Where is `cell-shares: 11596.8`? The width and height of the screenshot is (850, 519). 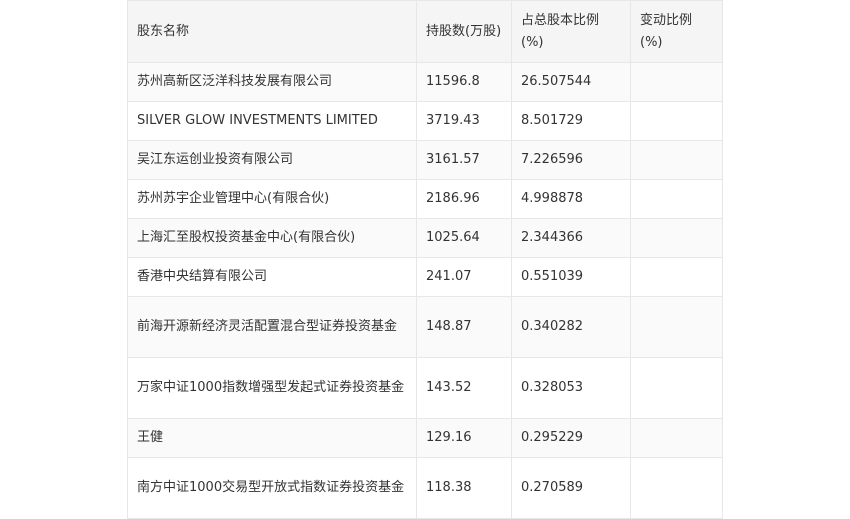
cell-shares: 11596.8 is located at coordinates (464, 82).